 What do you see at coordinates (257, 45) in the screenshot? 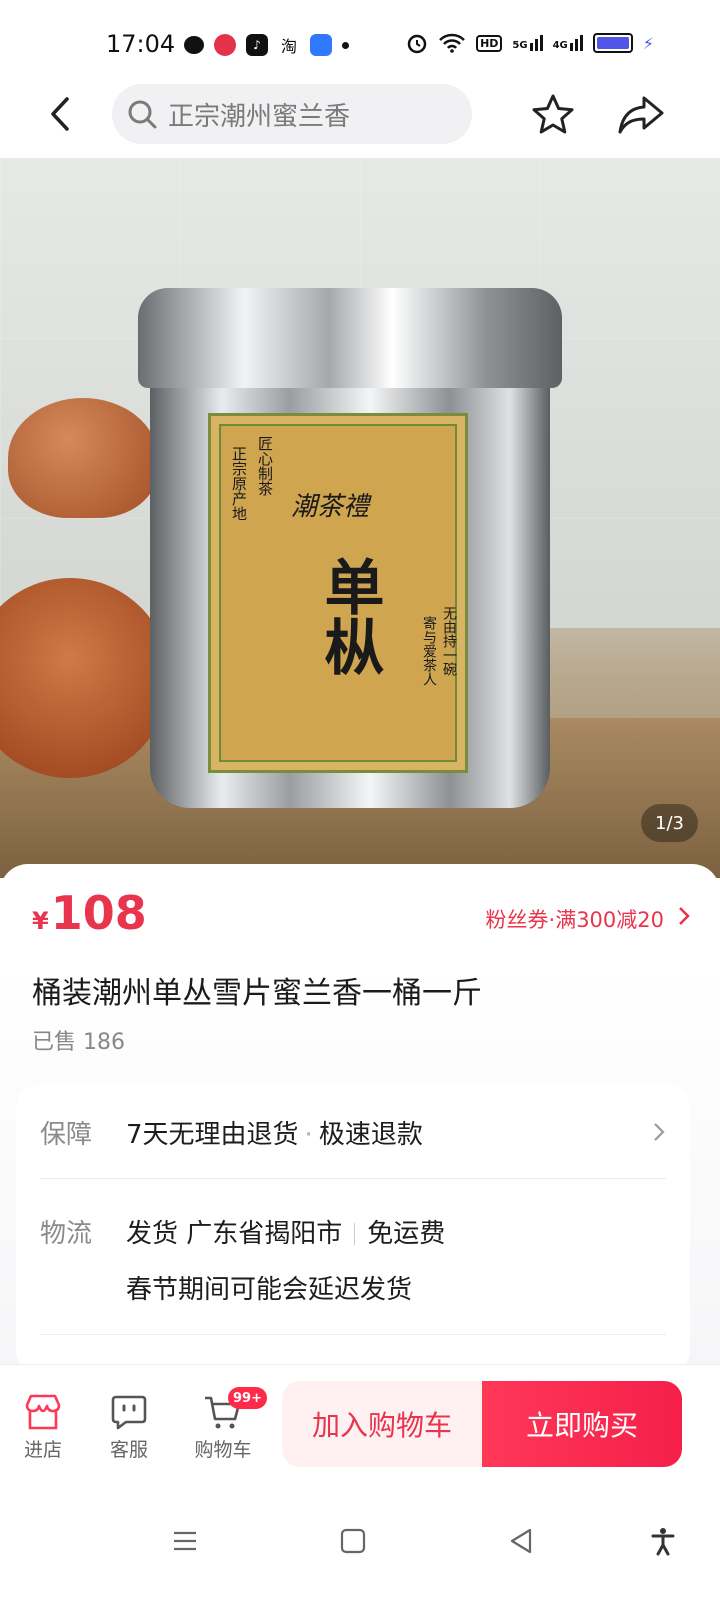
I see `tiktok-icon: ♪` at bounding box center [257, 45].